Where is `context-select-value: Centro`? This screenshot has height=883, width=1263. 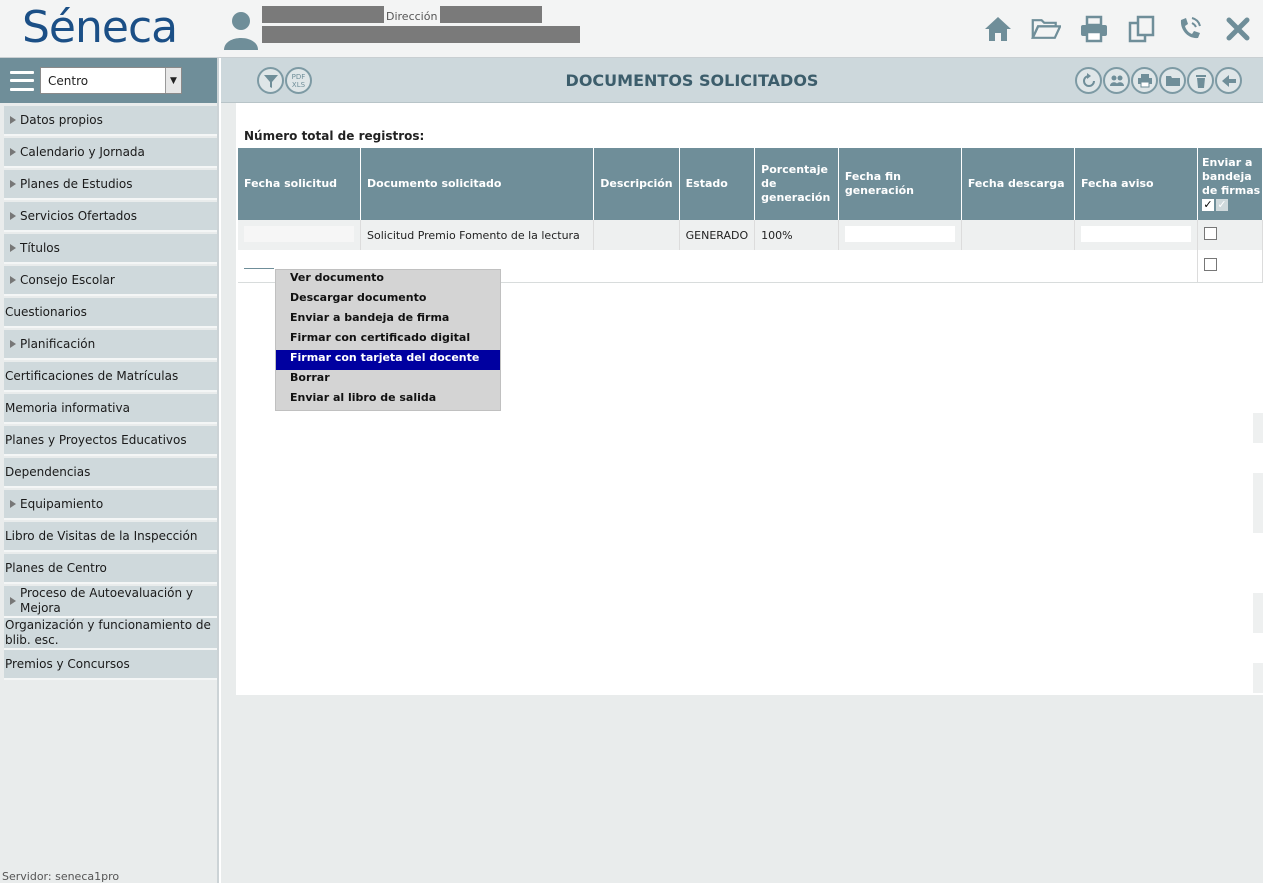
context-select-value: Centro is located at coordinates (68, 80).